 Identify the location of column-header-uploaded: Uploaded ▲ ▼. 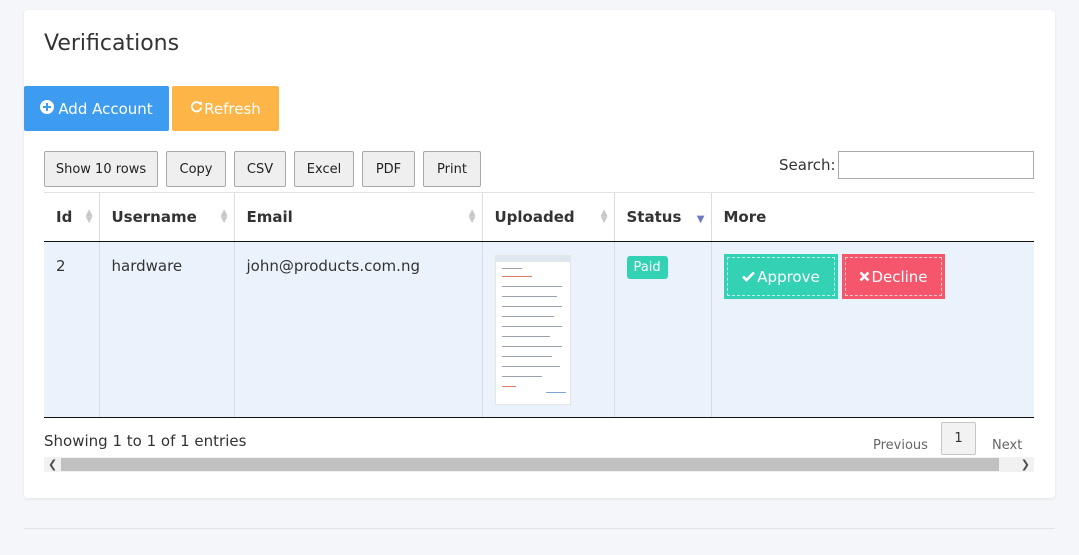
(548, 217).